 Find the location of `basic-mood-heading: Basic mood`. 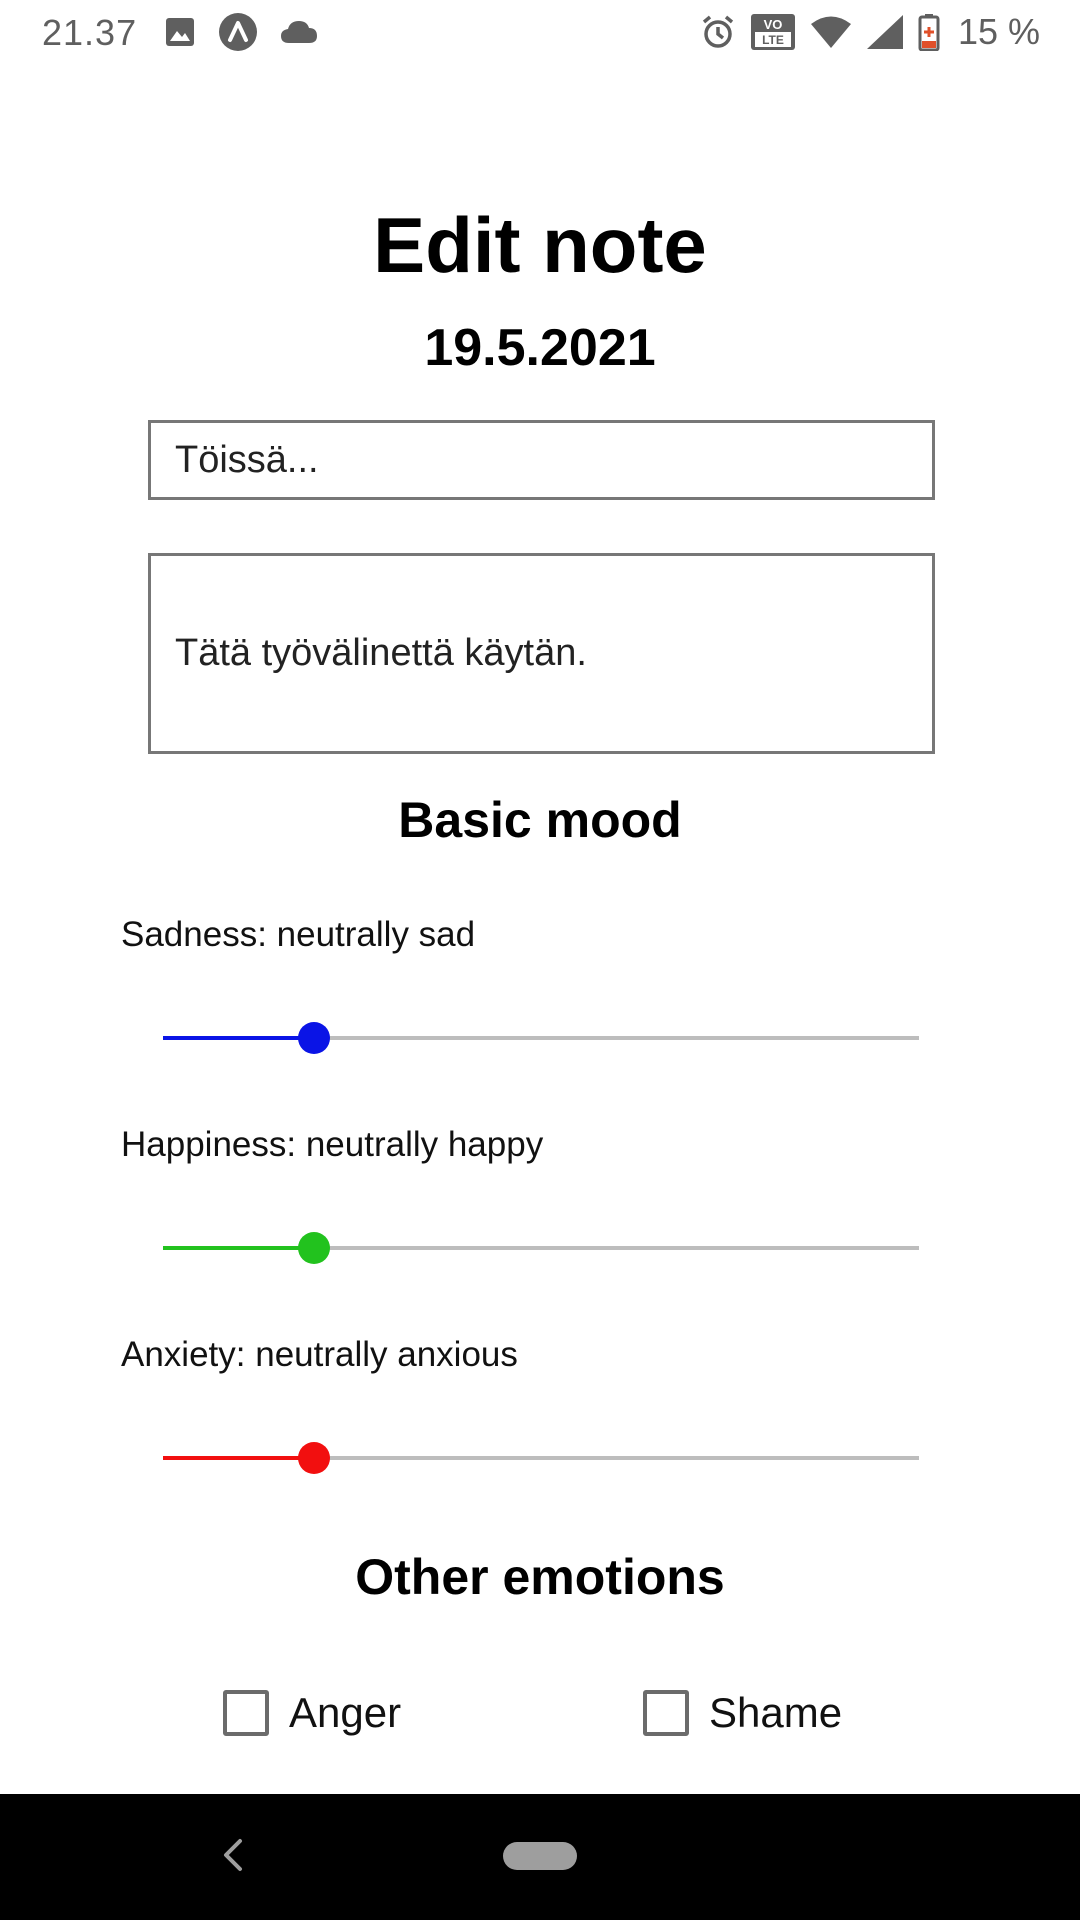

basic-mood-heading: Basic mood is located at coordinates (540, 820).